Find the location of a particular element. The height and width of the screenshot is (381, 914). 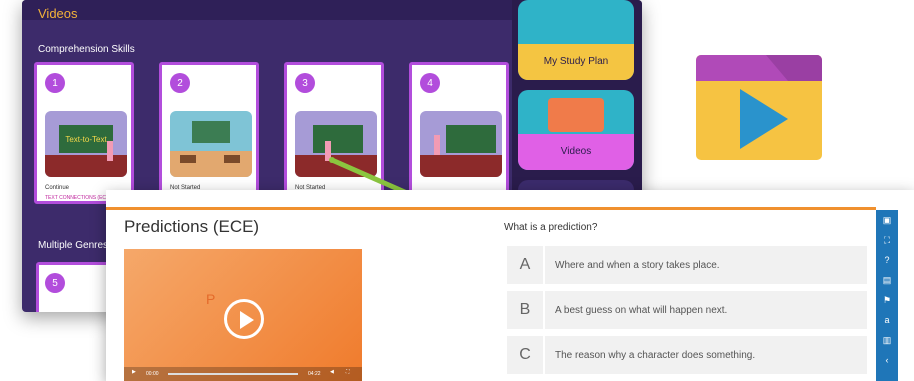

answer-text: A best guess on what will happen next. is located at coordinates (641, 310).